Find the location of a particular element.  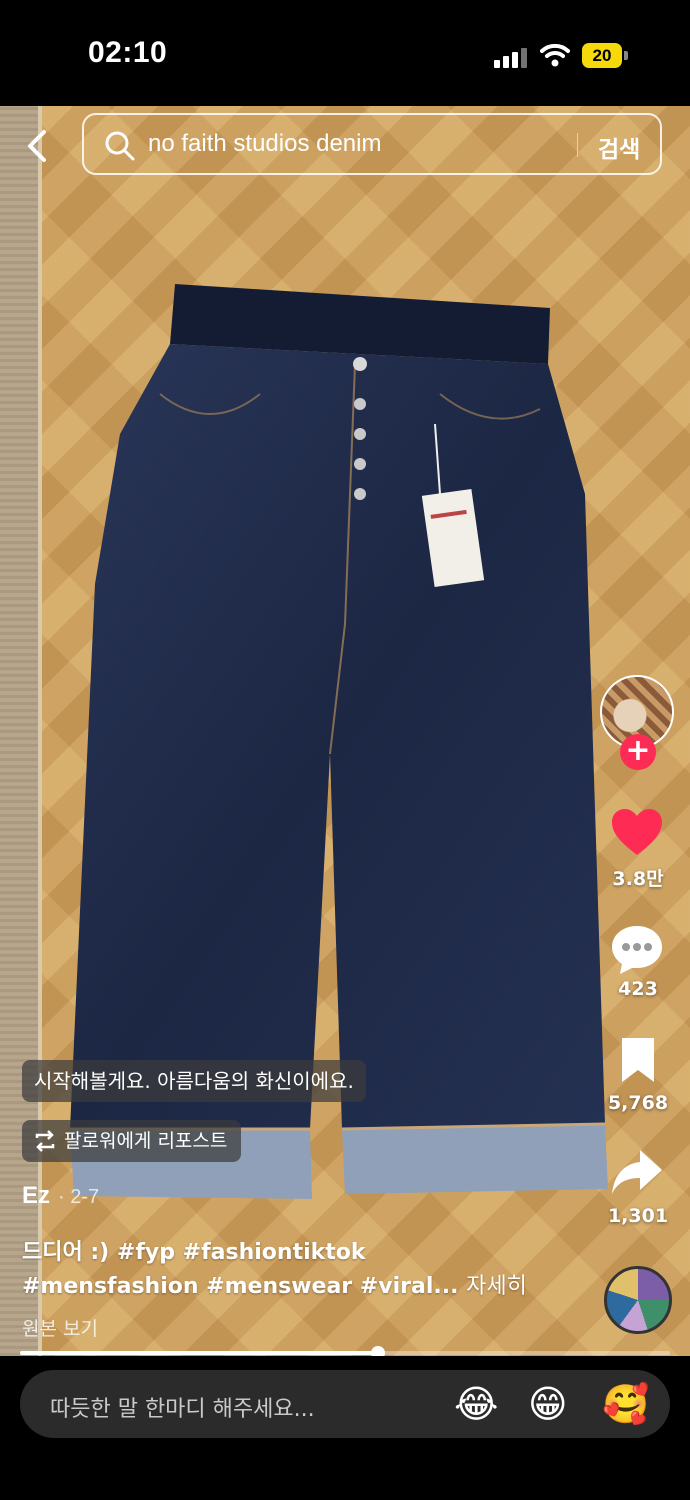

repost-button: 팔로워에게 리포스트 is located at coordinates (132, 1141).